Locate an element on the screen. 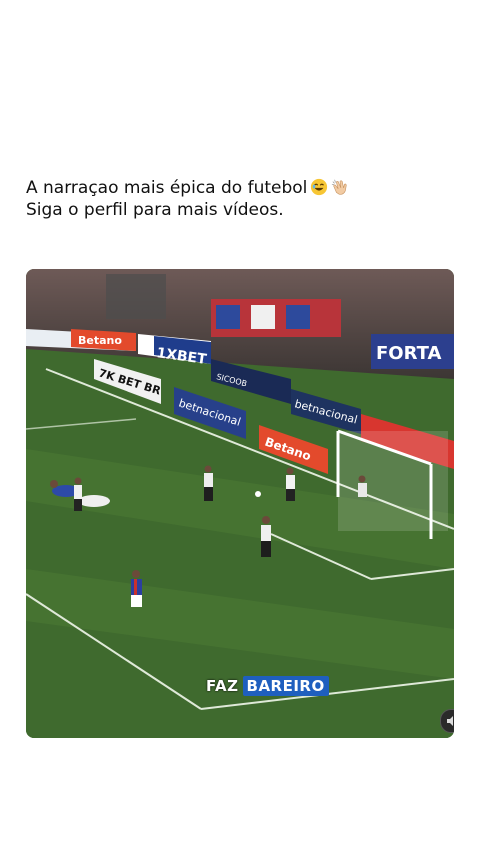  ball is located at coordinates (258, 494).